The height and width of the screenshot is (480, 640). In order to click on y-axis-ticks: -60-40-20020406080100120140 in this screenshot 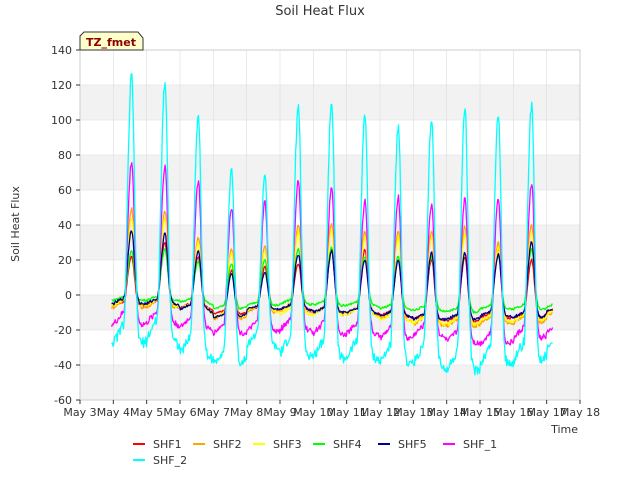, I will do `click(65, 225)`.